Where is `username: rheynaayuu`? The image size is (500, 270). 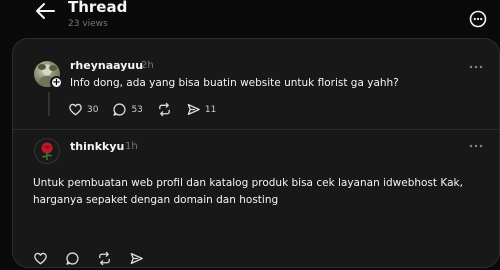 username: rheynaayuu is located at coordinates (106, 65).